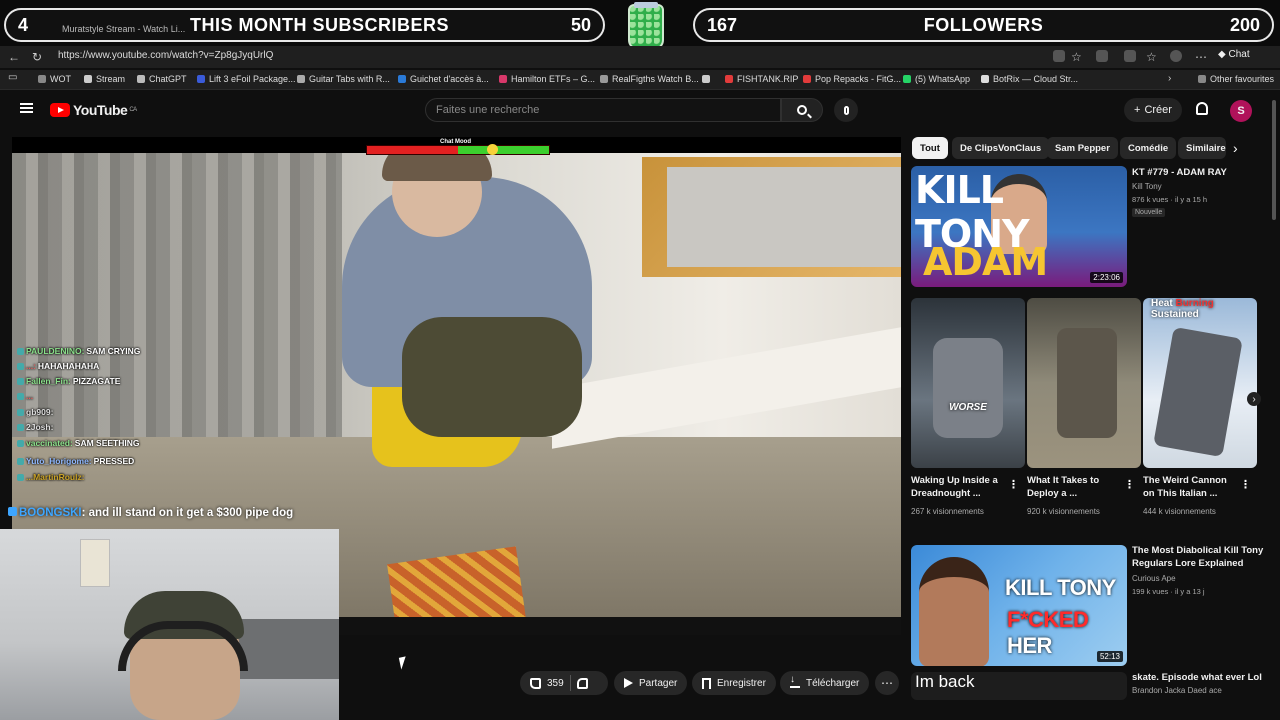 The height and width of the screenshot is (720, 1280). I want to click on chip-all: Tout, so click(930, 148).